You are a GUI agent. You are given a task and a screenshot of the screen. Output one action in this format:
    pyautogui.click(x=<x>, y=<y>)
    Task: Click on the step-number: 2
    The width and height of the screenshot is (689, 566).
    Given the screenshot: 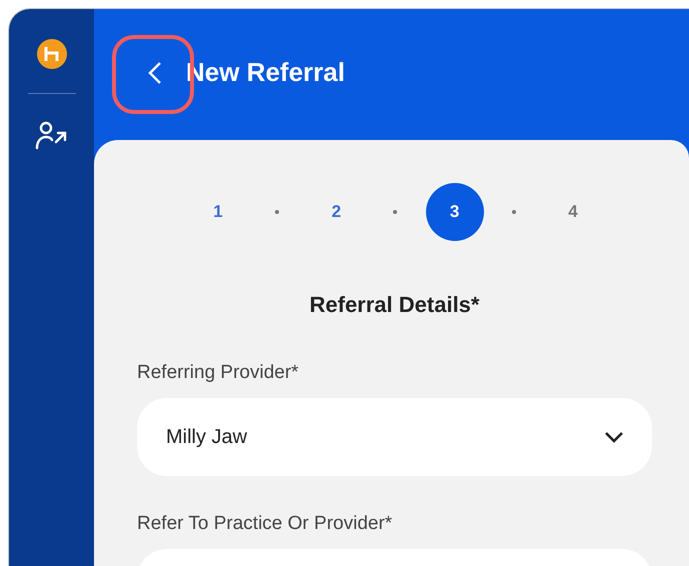 What is the action you would take?
    pyautogui.click(x=336, y=212)
    